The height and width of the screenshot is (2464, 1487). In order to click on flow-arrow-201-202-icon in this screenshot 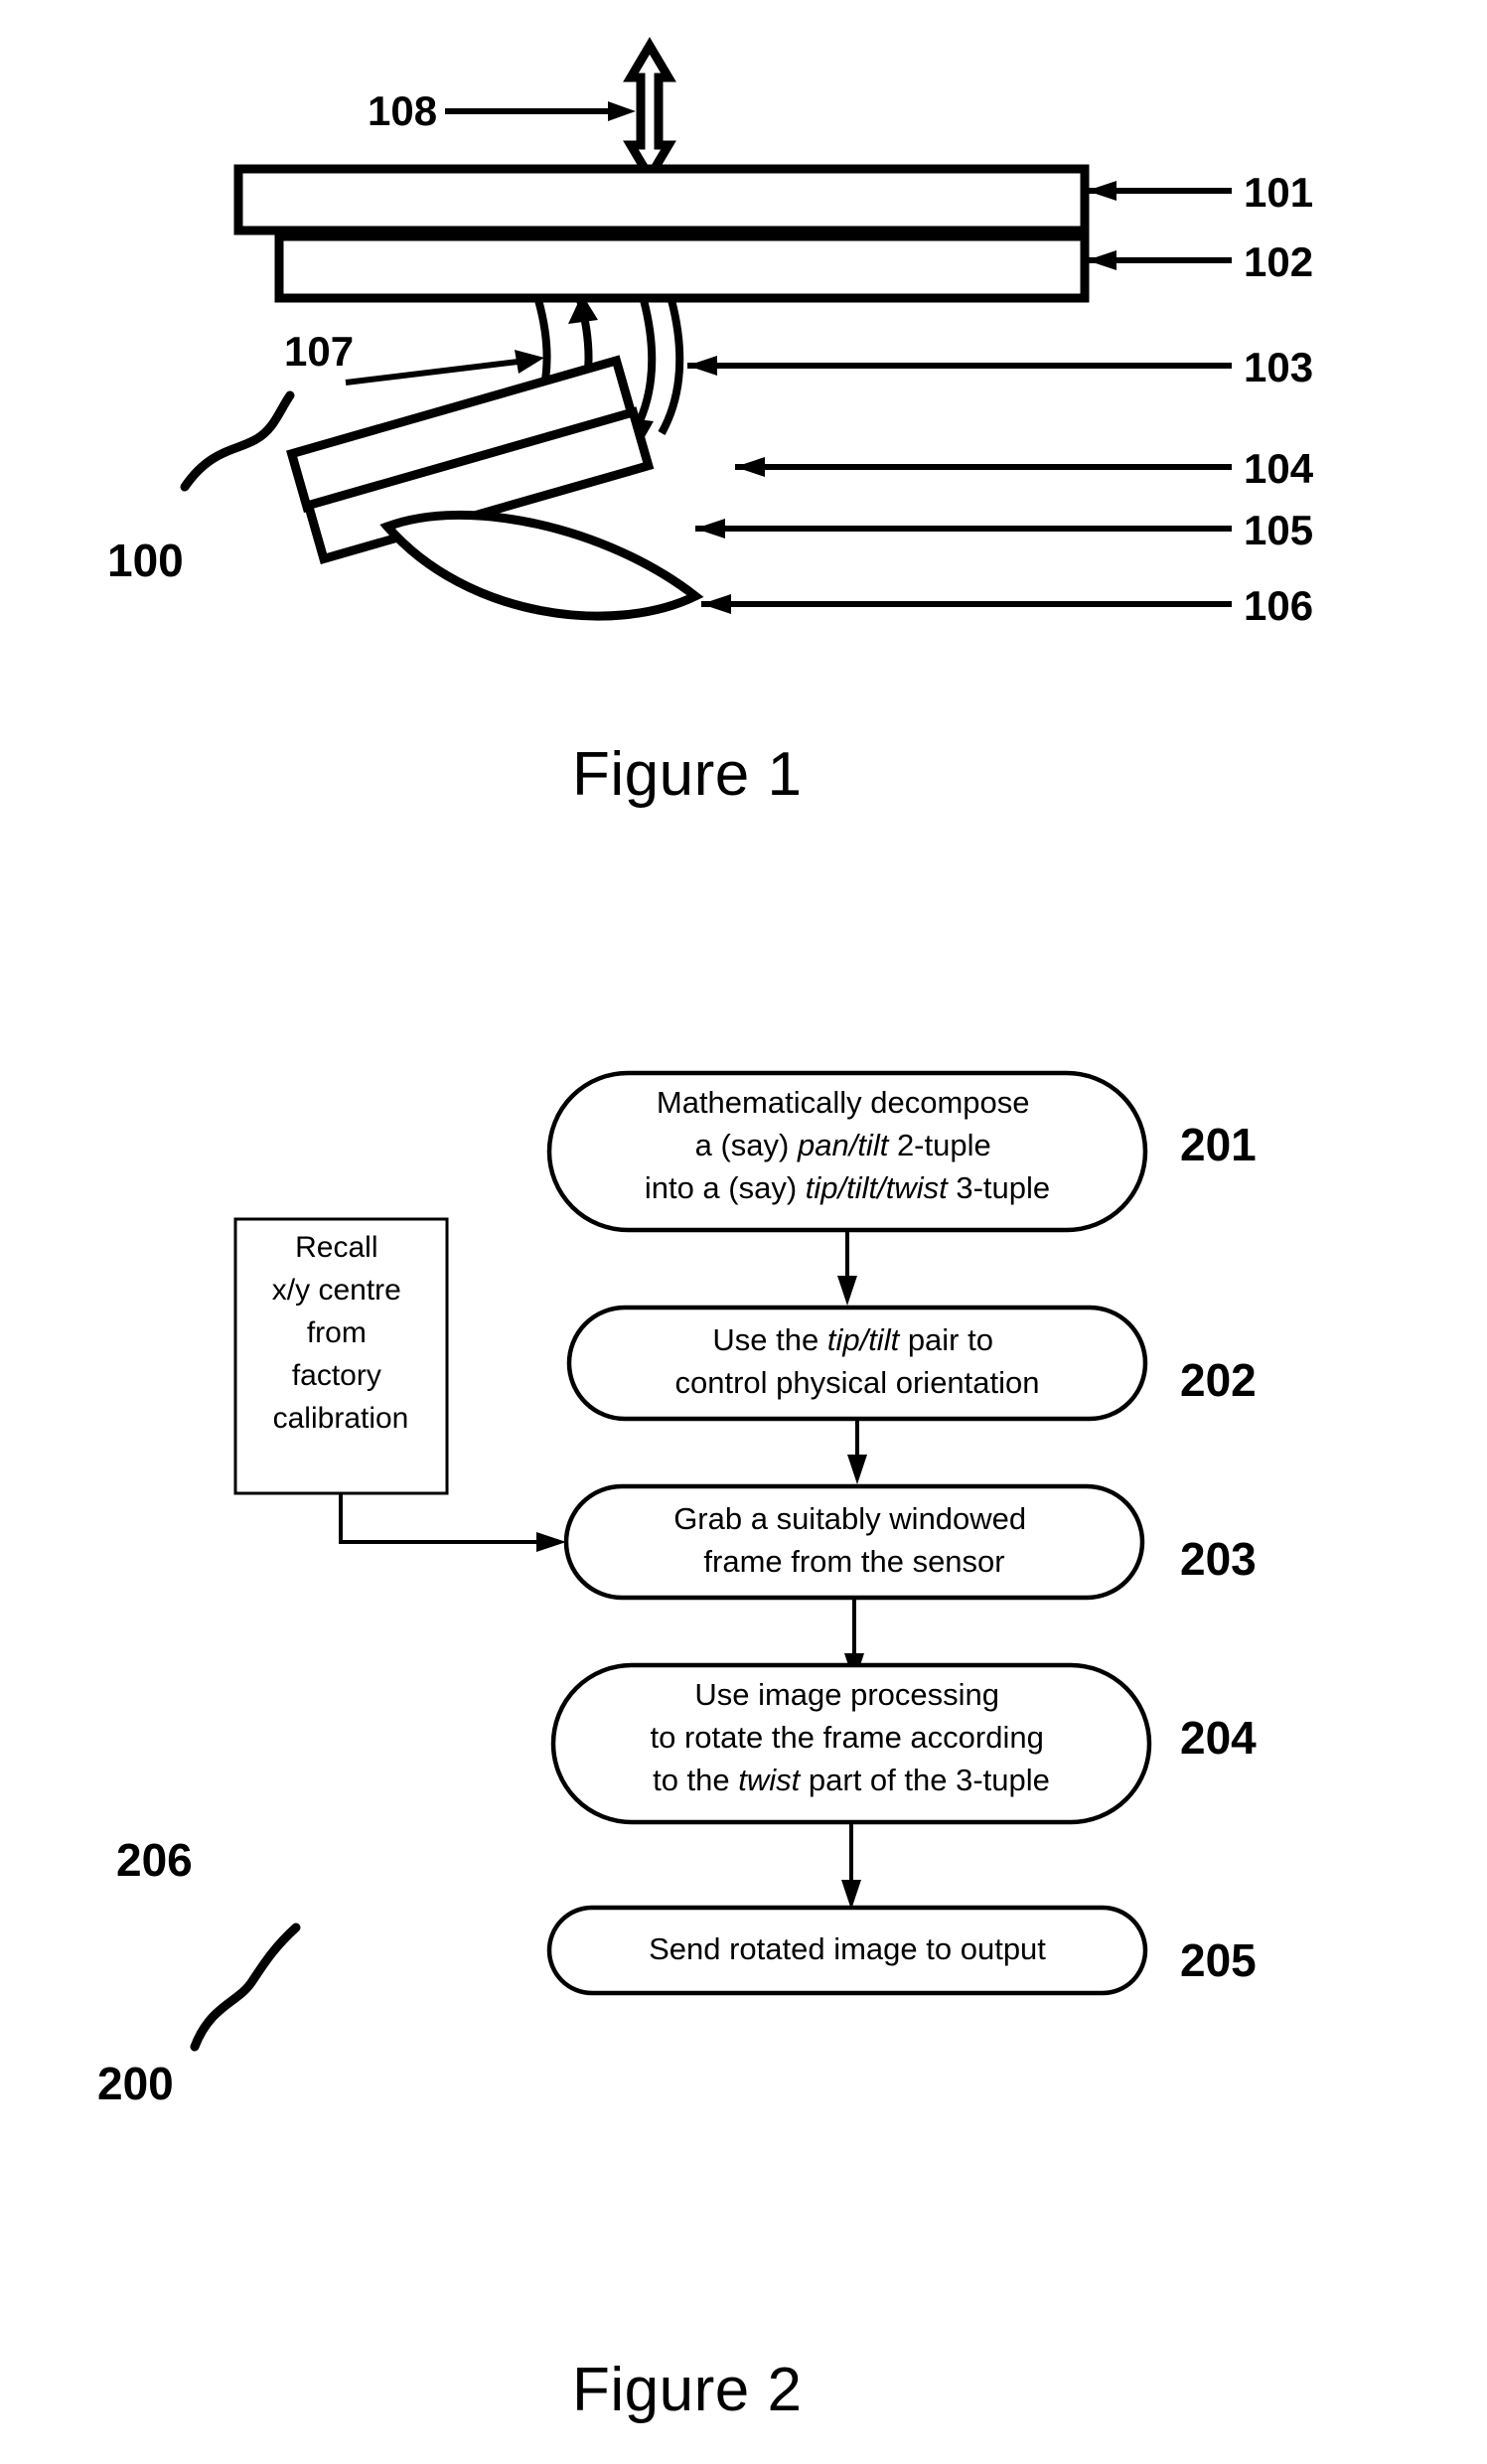, I will do `click(847, 1268)`.